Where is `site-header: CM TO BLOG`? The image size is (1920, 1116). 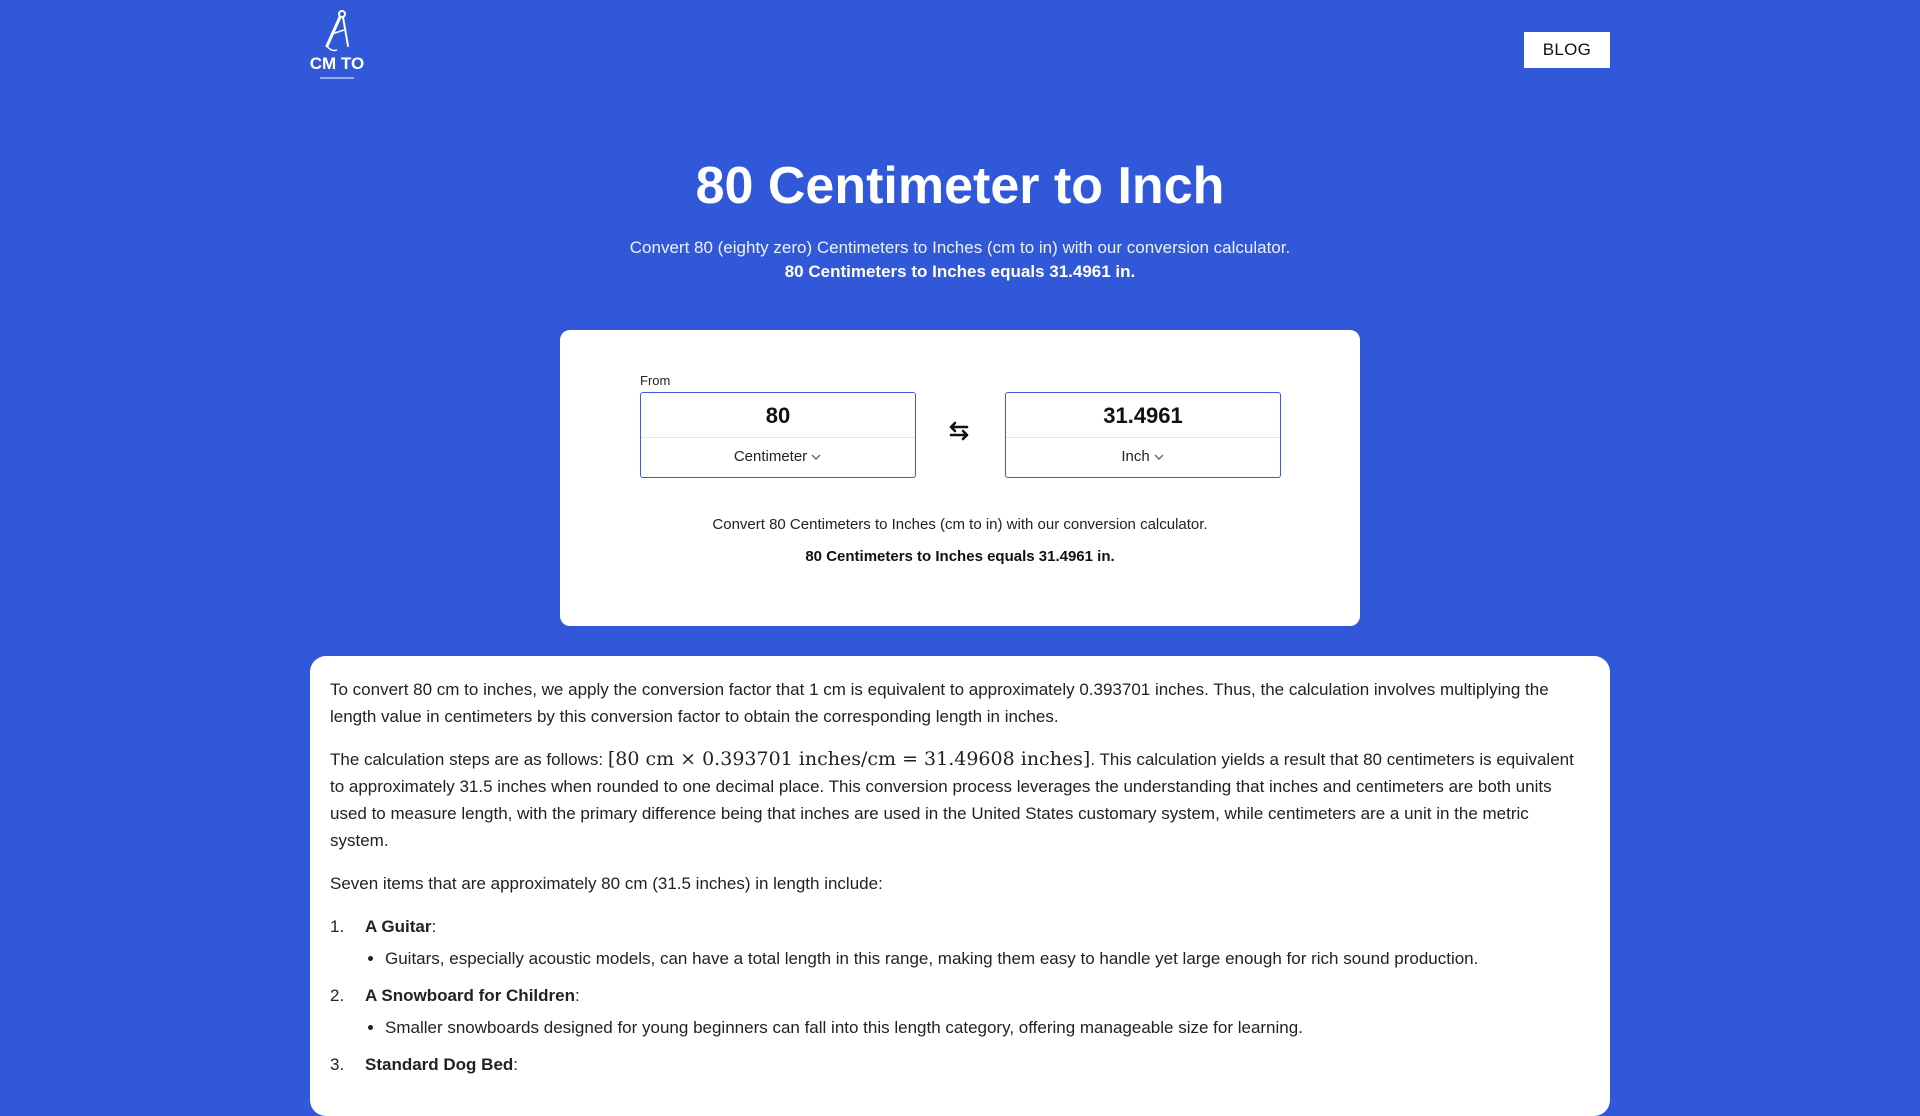
site-header: CM TO BLOG is located at coordinates (960, 50).